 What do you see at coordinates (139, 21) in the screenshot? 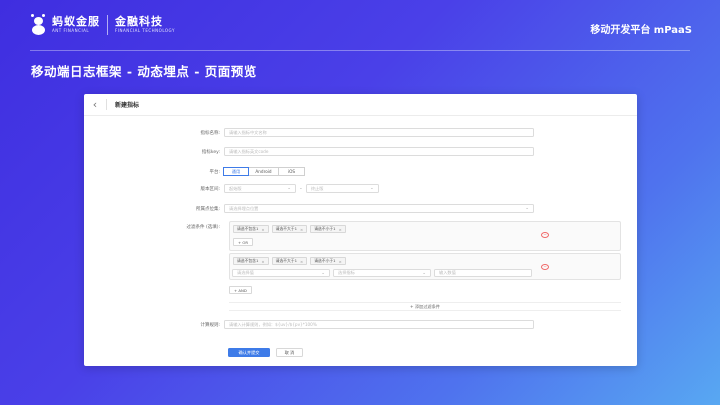
I see `brand-fin-cn: 金融科技` at bounding box center [139, 21].